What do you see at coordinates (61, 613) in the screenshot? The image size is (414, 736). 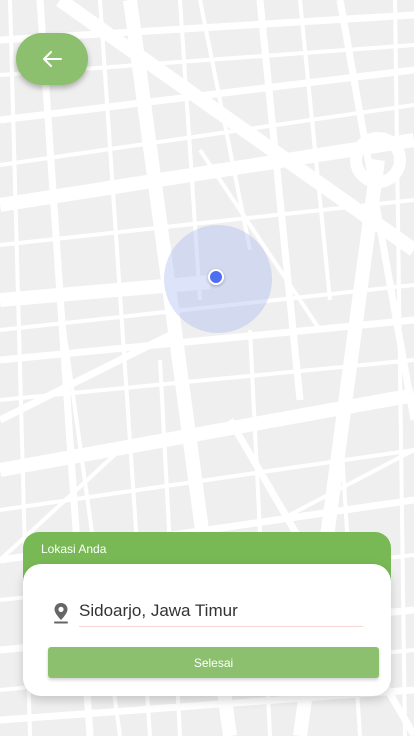 I see `map-pin-icon` at bounding box center [61, 613].